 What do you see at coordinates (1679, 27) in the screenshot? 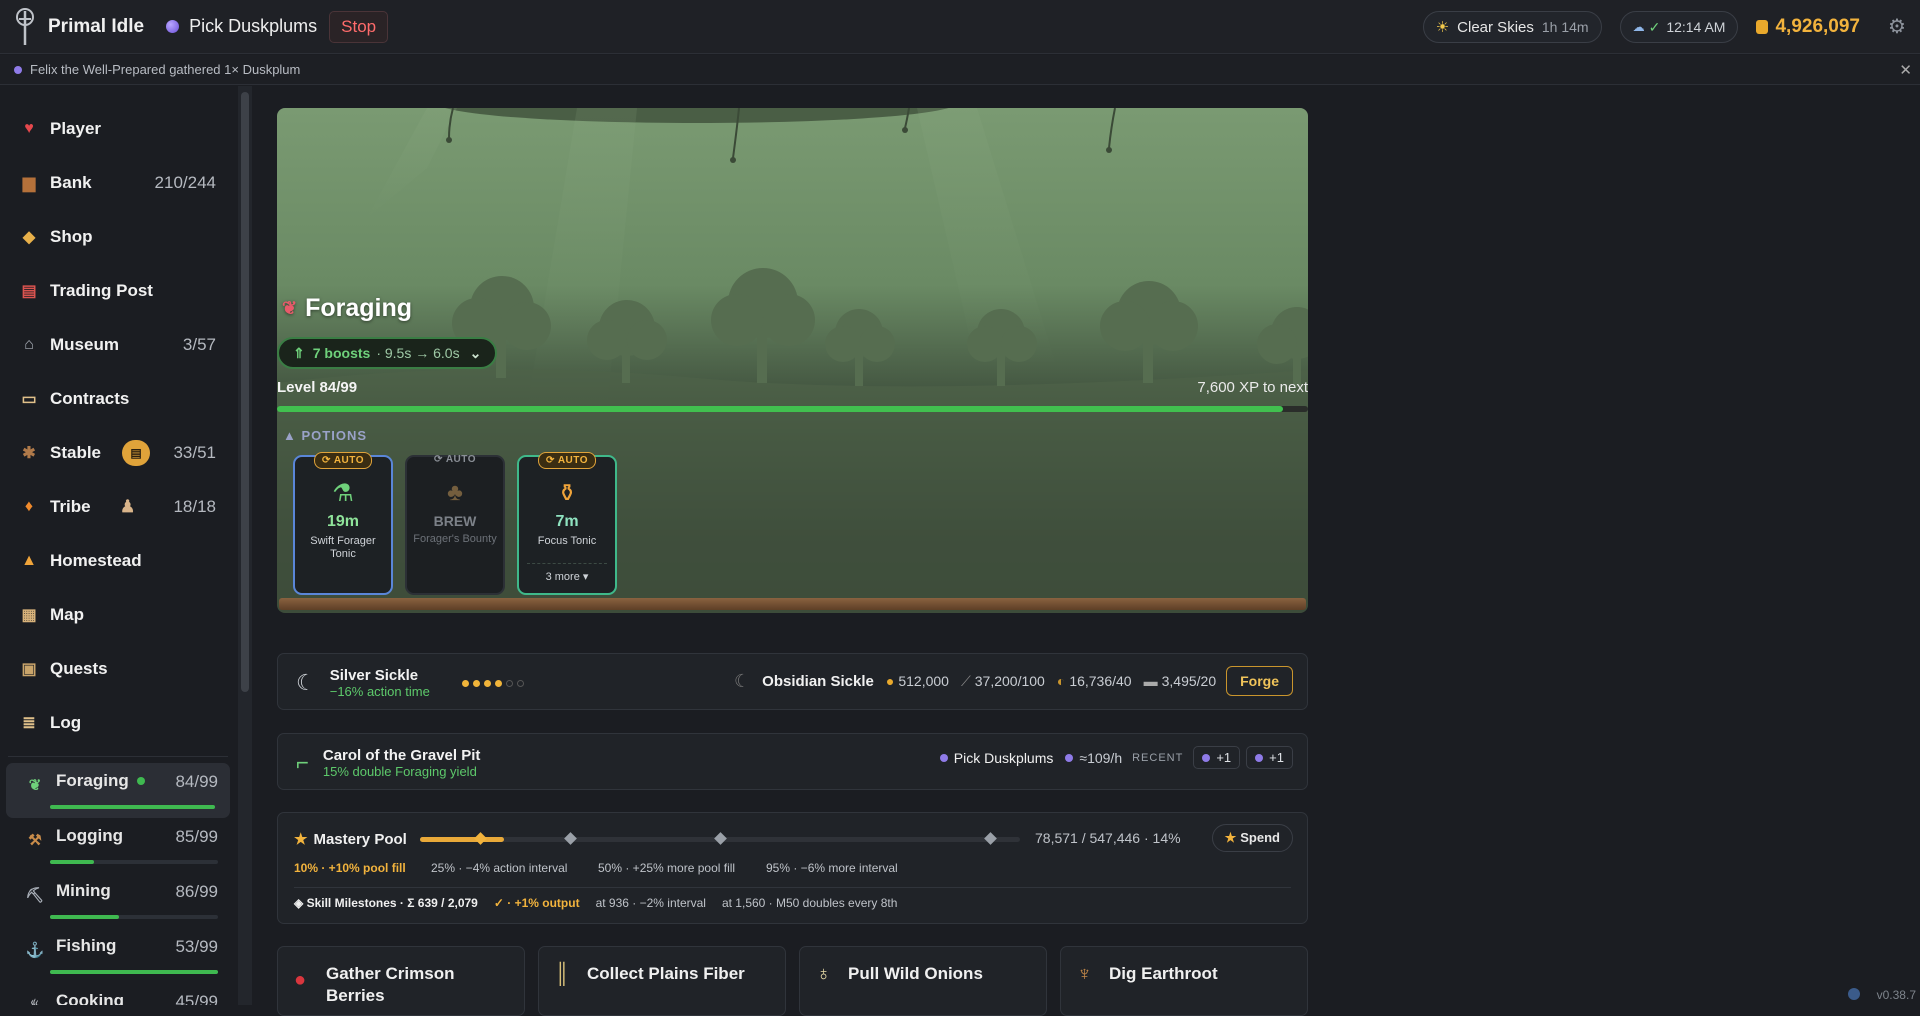
I see `clock-pill: ☁ ✓ 12:14 AM` at bounding box center [1679, 27].